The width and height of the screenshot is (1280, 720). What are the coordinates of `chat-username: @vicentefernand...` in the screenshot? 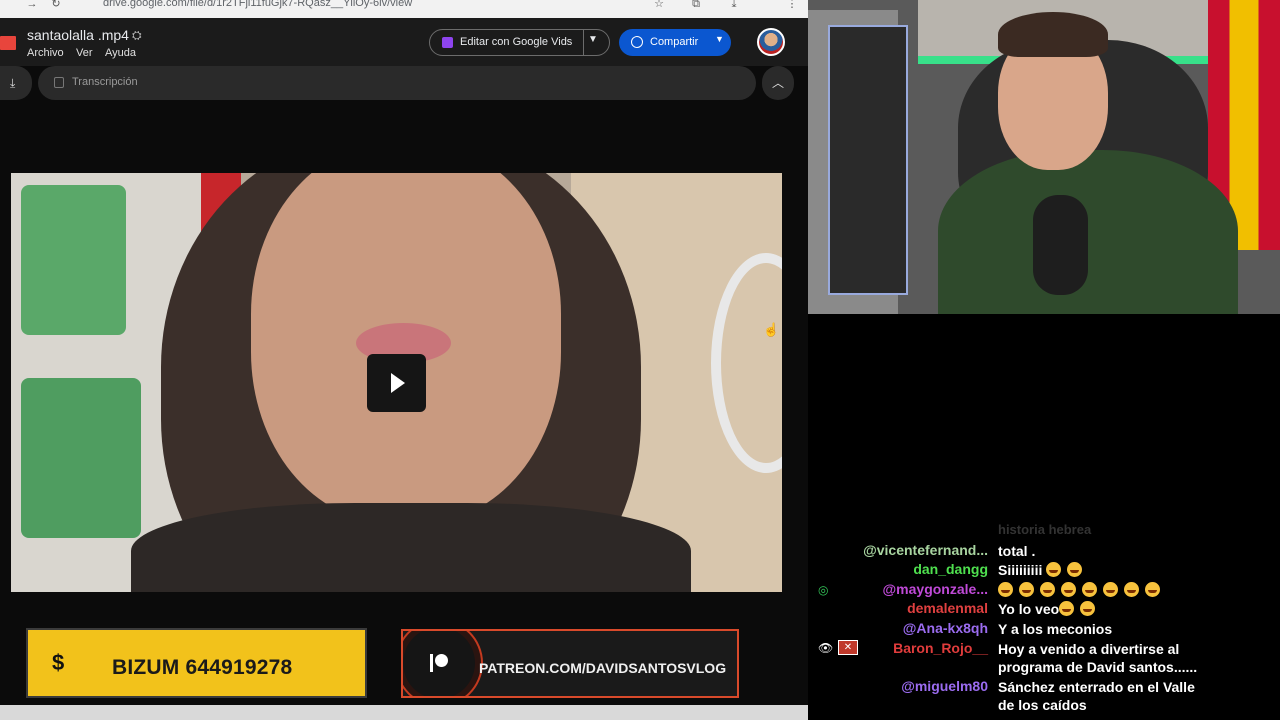 It's located at (925, 550).